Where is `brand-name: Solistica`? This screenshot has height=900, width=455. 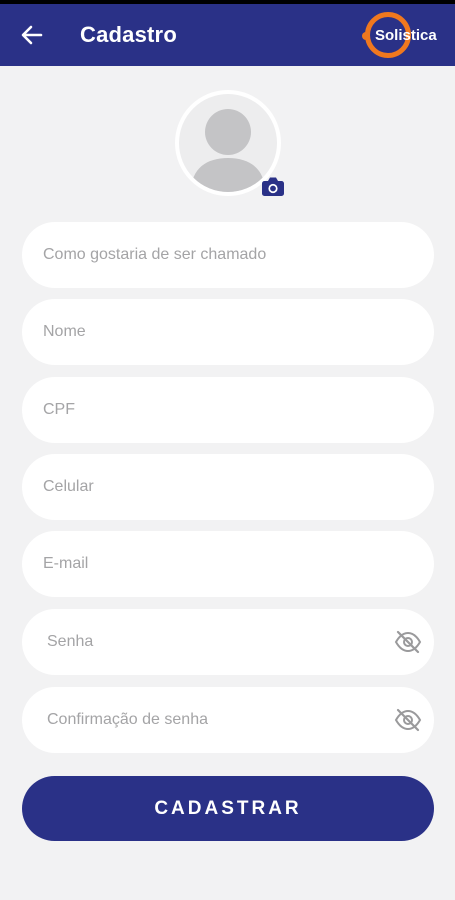
brand-name: Solistica is located at coordinates (406, 35).